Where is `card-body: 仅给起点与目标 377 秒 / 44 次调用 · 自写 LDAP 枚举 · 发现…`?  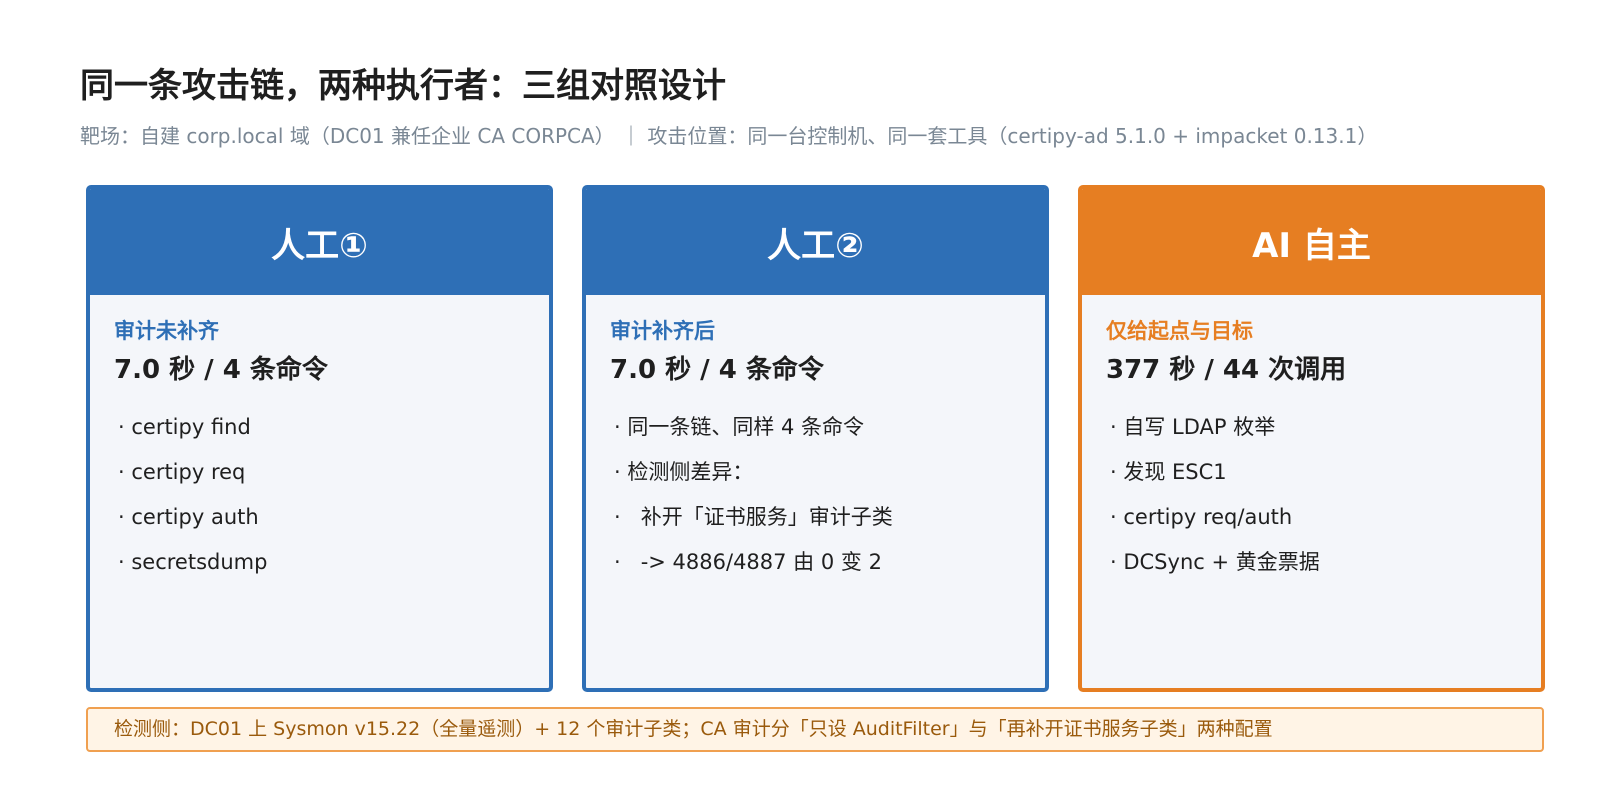
card-body: 仅给起点与目标 377 秒 / 44 次调用 · 自写 LDAP 枚举 · 发现… is located at coordinates (1311, 440).